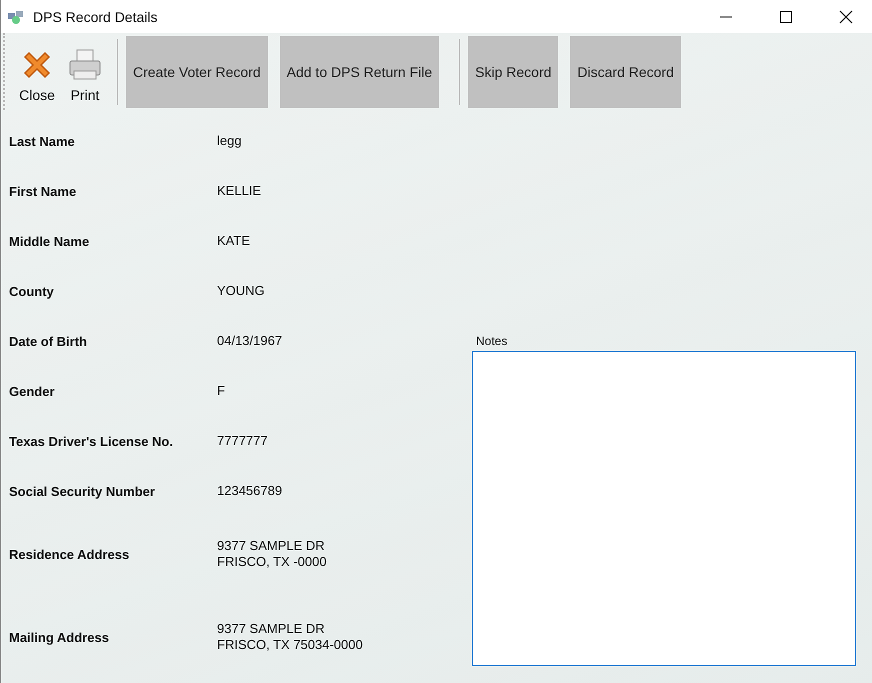 Image resolution: width=872 pixels, height=683 pixels. Describe the element at coordinates (625, 72) in the screenshot. I see `toolbar-button: Discard Record` at that location.